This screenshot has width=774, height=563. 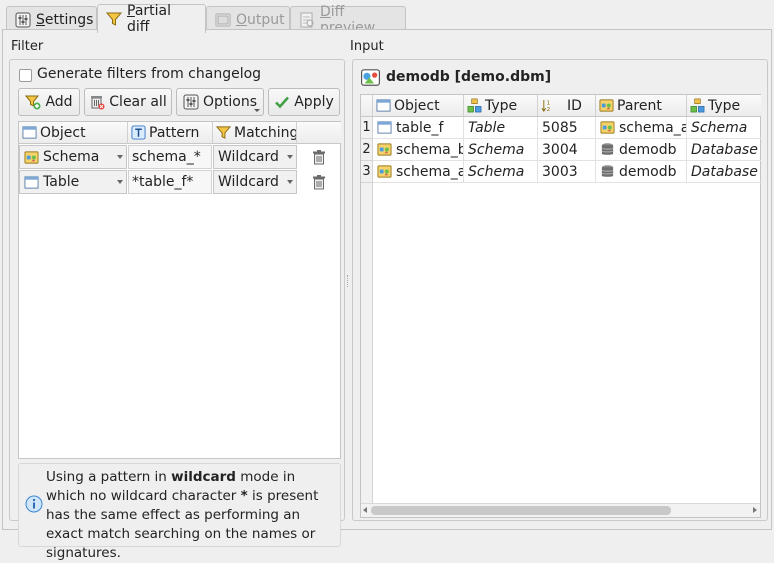 What do you see at coordinates (307, 20) in the screenshot?
I see `diff-preview-icon` at bounding box center [307, 20].